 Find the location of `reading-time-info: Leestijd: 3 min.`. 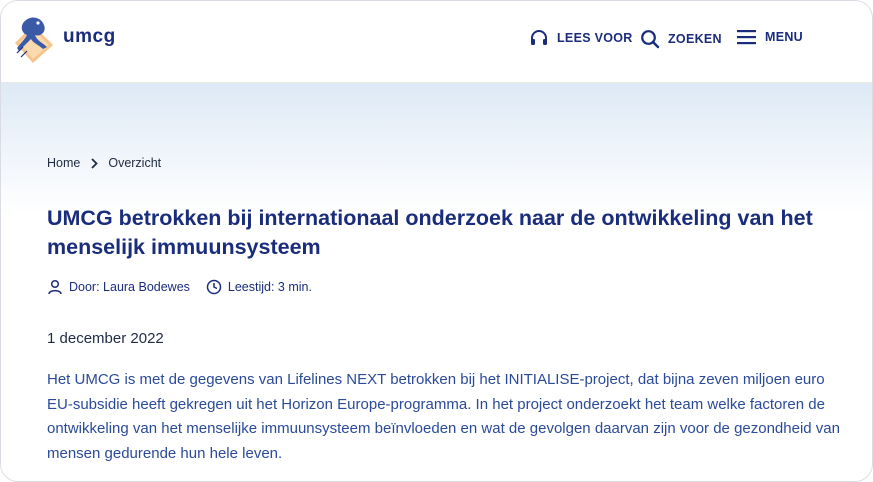

reading-time-info: Leestijd: 3 min. is located at coordinates (259, 287).